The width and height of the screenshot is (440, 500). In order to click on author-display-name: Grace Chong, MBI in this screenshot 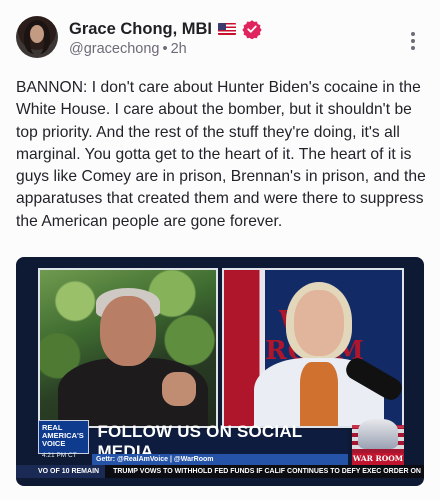, I will do `click(140, 29)`.